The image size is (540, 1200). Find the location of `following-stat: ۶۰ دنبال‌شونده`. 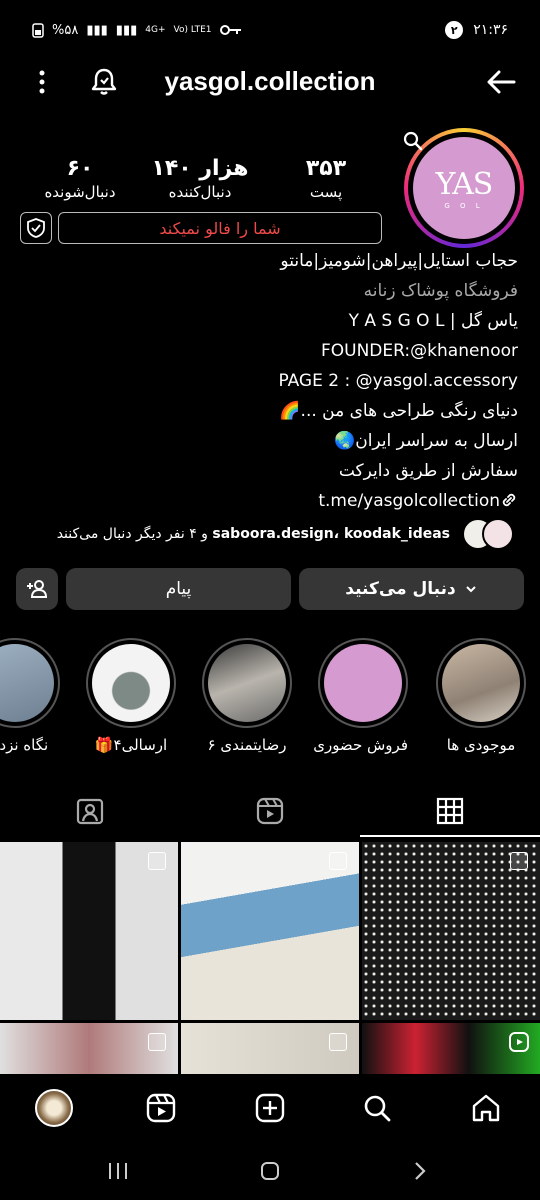

following-stat: ۶۰ دنبال‌شونده is located at coordinates (80, 178).